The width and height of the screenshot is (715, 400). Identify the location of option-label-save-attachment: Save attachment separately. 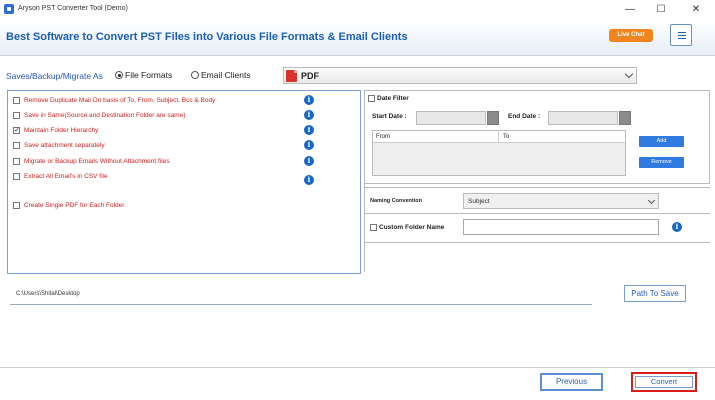
(64, 145).